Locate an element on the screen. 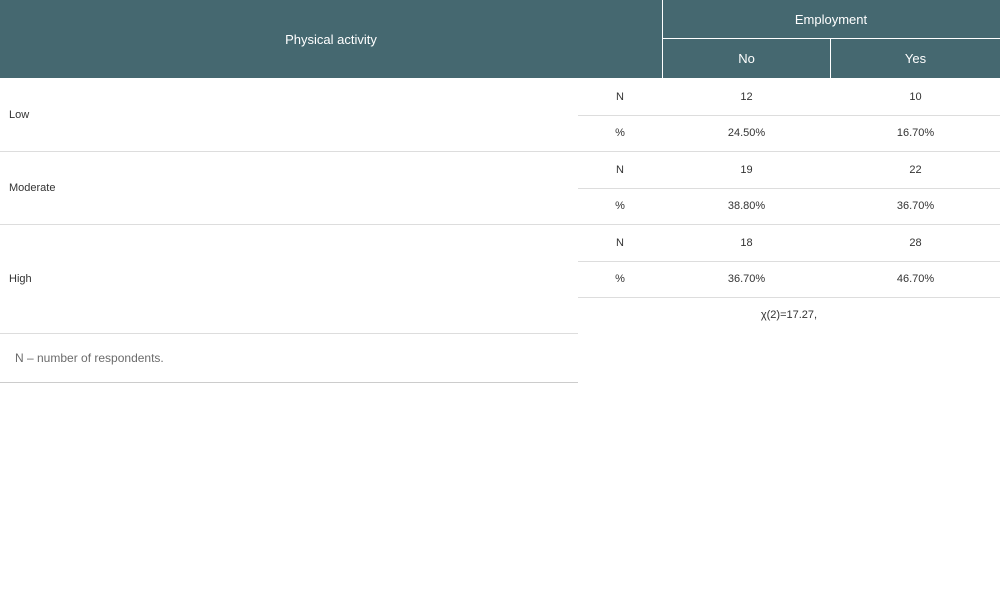  row-category-low: Low is located at coordinates (19, 114).